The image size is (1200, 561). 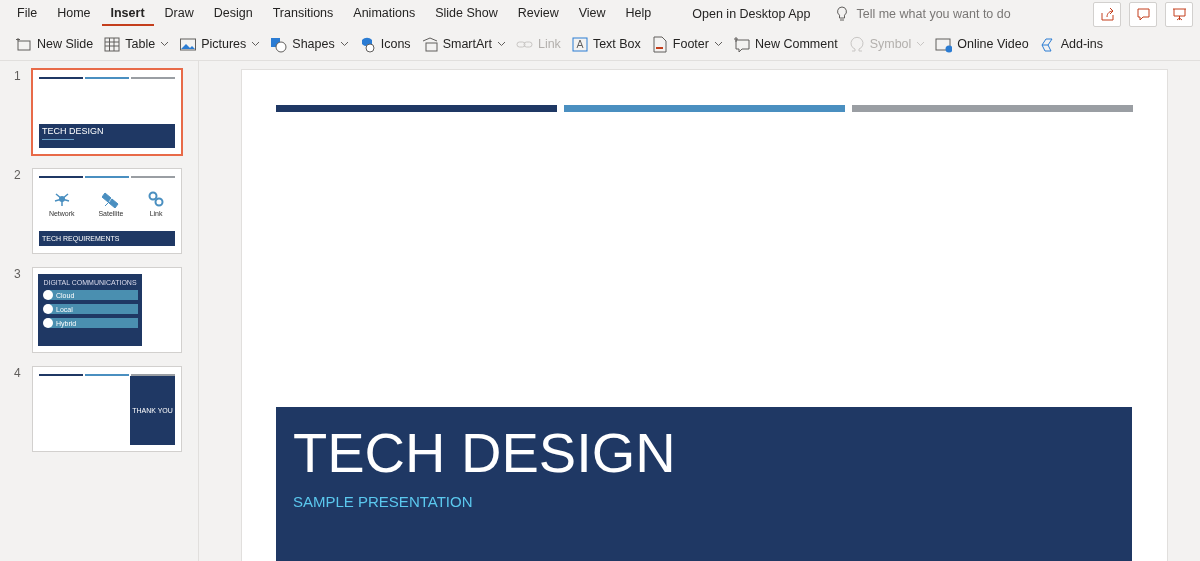 What do you see at coordinates (856, 44) in the screenshot?
I see `symbol-icon` at bounding box center [856, 44].